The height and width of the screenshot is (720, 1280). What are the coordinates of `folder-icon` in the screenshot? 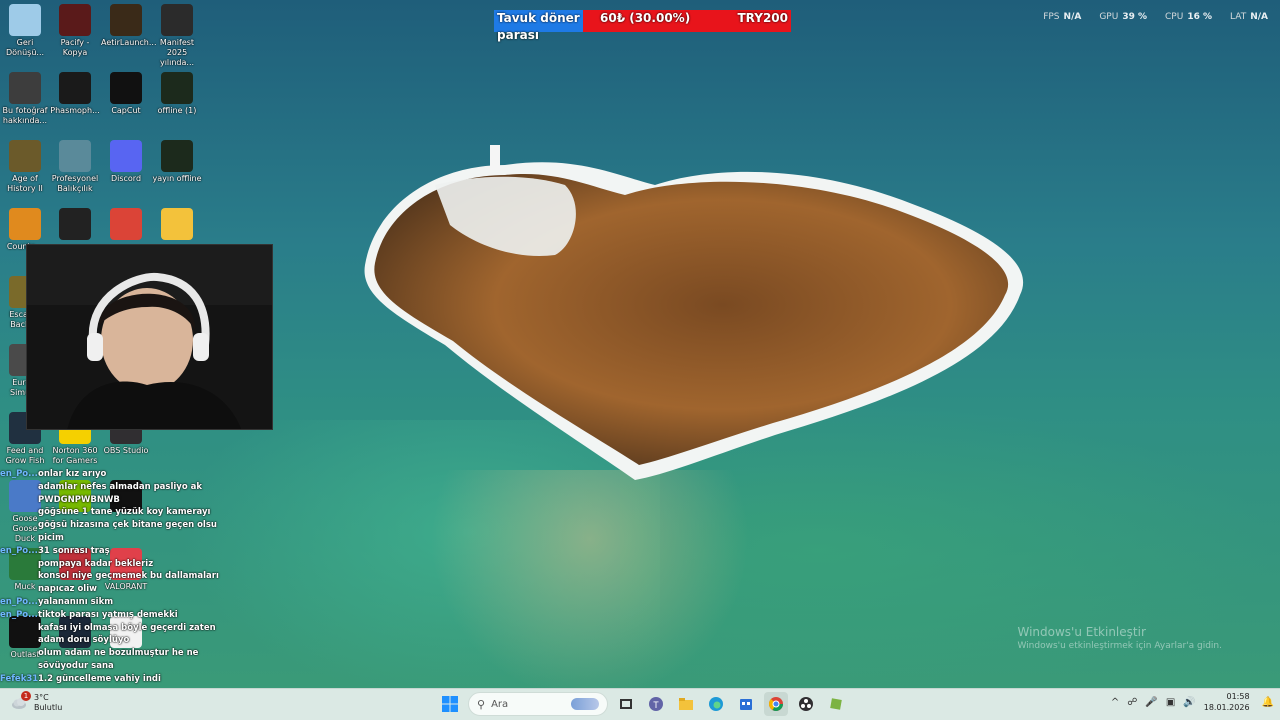 It's located at (177, 224).